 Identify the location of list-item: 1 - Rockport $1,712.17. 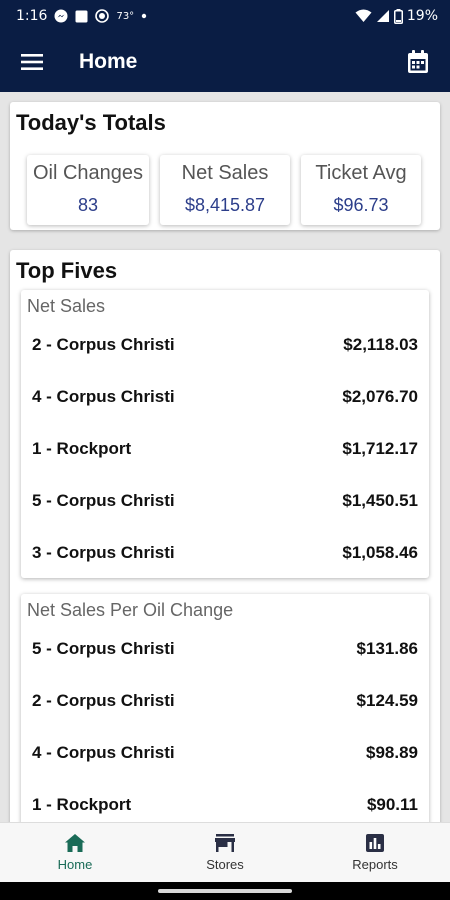
(225, 449).